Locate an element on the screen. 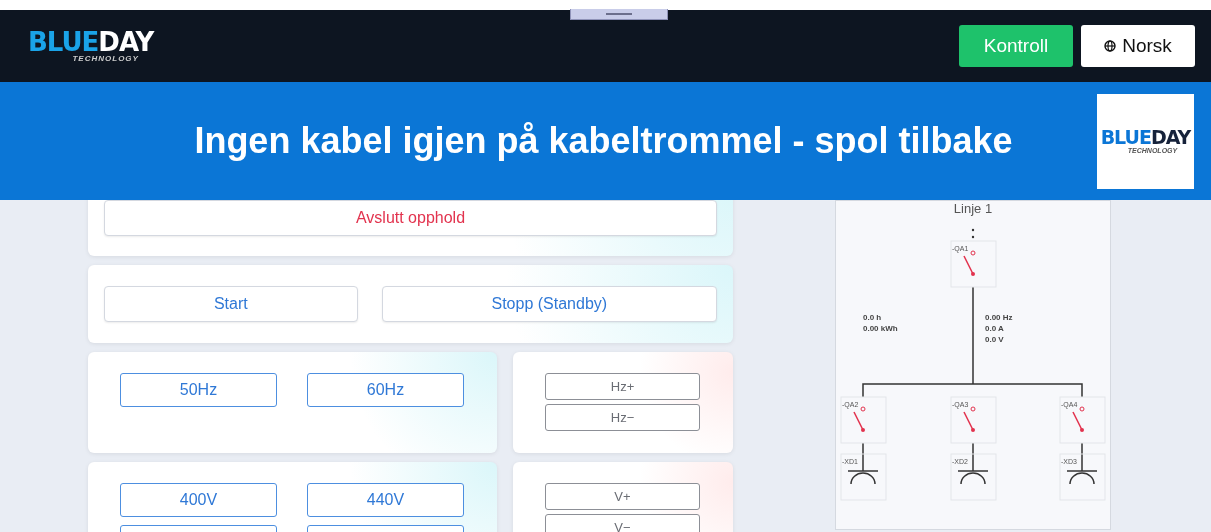  preset-button: 400V is located at coordinates (198, 500).